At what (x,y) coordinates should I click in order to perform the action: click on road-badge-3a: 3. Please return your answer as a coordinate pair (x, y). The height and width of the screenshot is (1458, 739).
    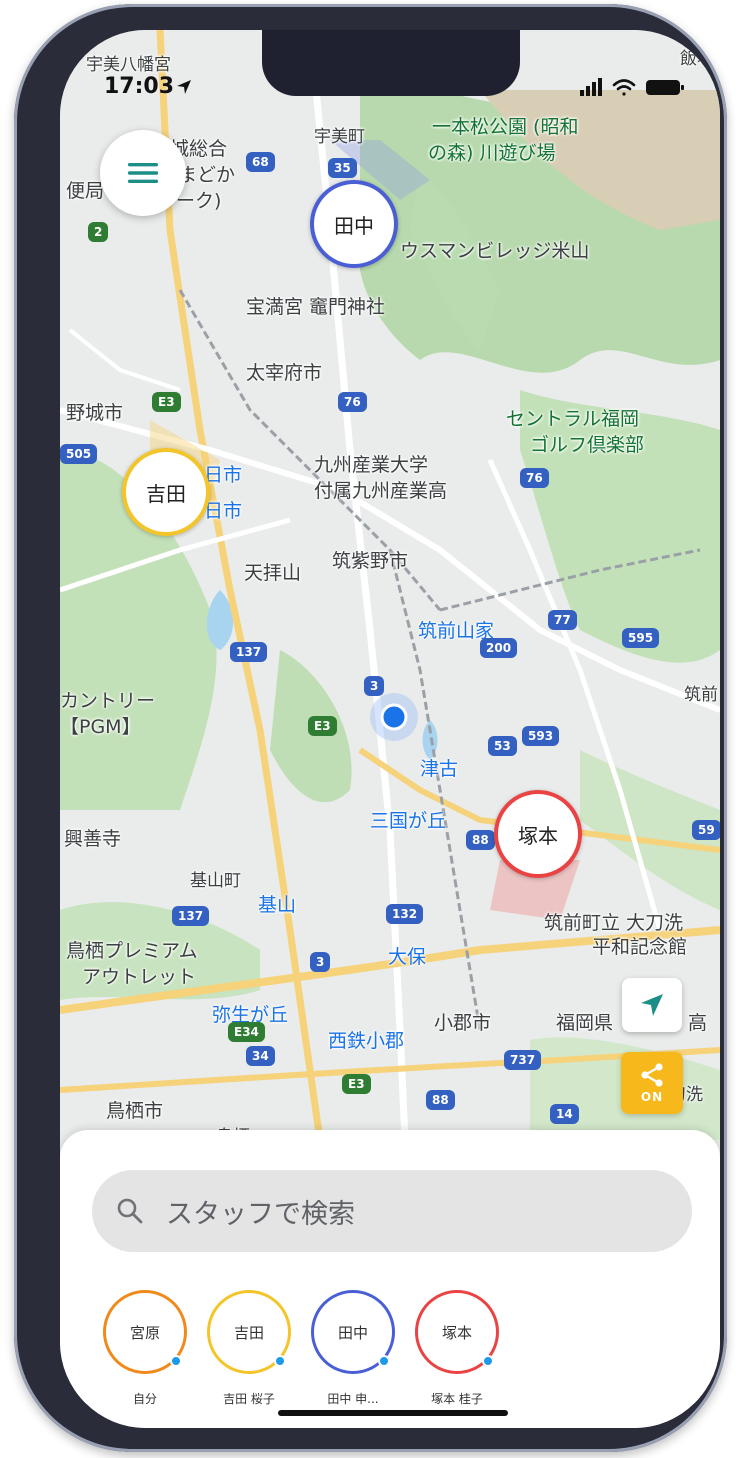
    Looking at the image, I should click on (374, 686).